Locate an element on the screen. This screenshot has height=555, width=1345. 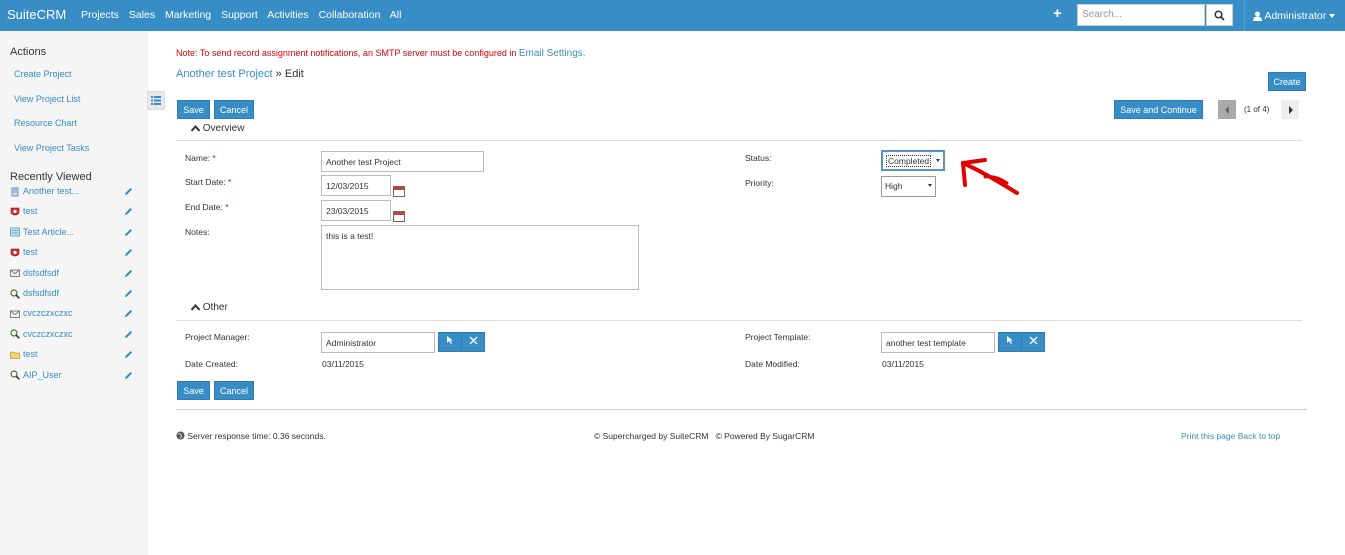
search-button is located at coordinates (1219, 15).